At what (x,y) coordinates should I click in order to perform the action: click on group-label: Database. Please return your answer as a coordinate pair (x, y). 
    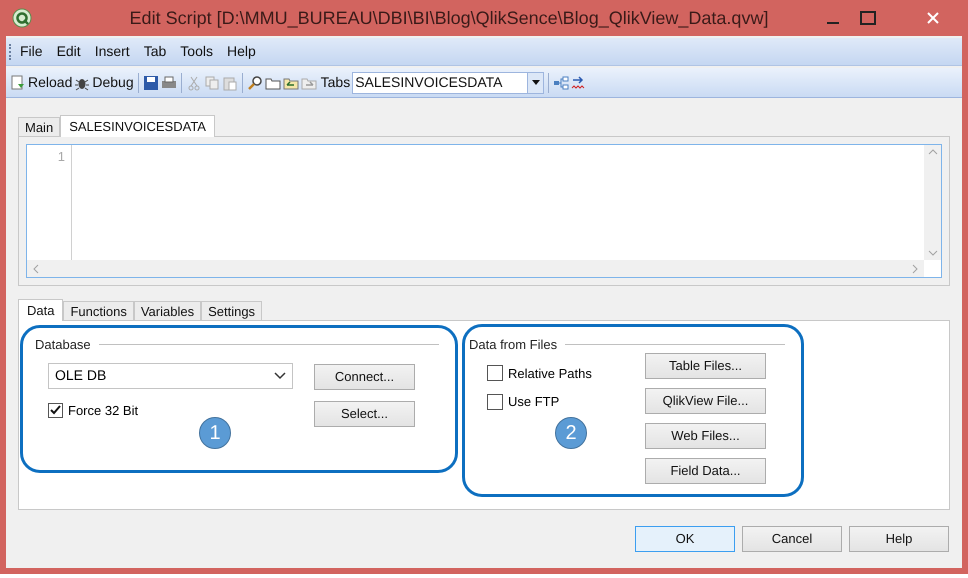
    Looking at the image, I should click on (63, 345).